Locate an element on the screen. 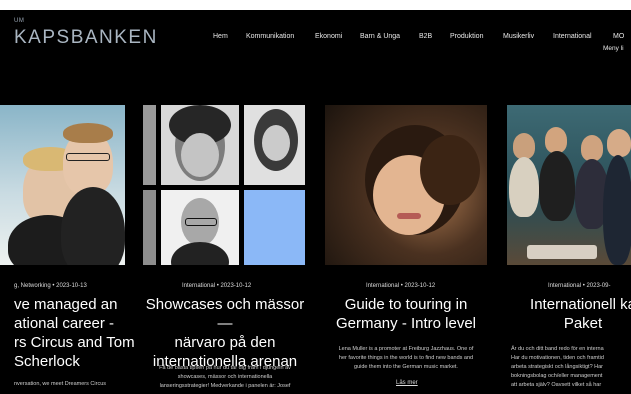 The width and height of the screenshot is (631, 394). nav-item-b2b: B2B is located at coordinates (425, 36).